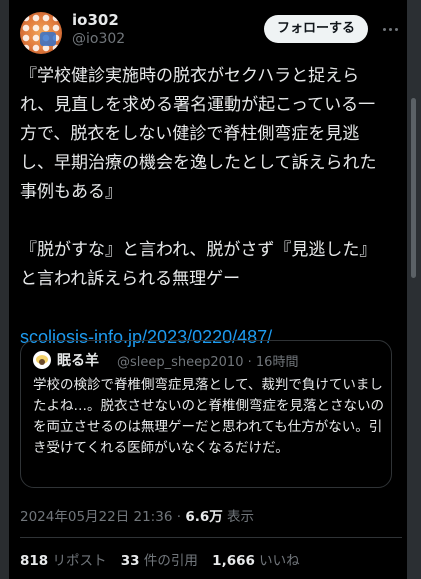 This screenshot has width=421, height=579. I want to click on quotes-stat: 33 件の引用, so click(161, 561).